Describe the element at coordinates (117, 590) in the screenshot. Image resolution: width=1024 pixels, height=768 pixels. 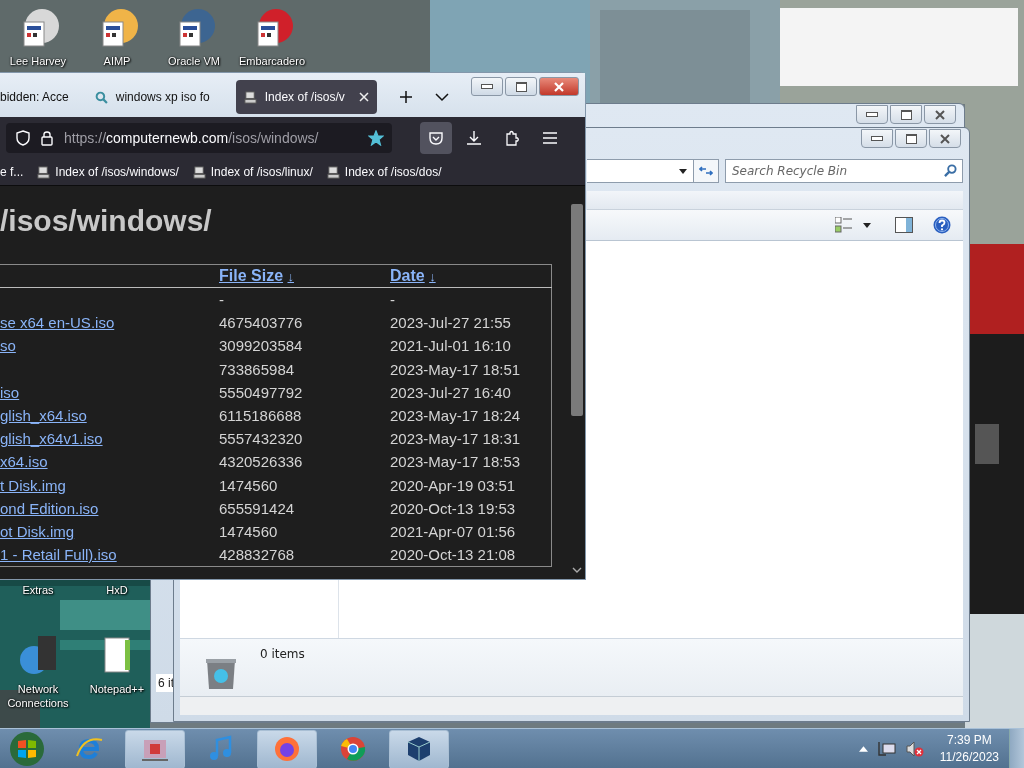
I see `desktop-icon-label: HxD` at that location.